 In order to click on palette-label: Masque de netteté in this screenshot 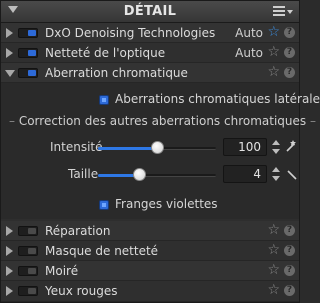, I will do `click(102, 251)`.